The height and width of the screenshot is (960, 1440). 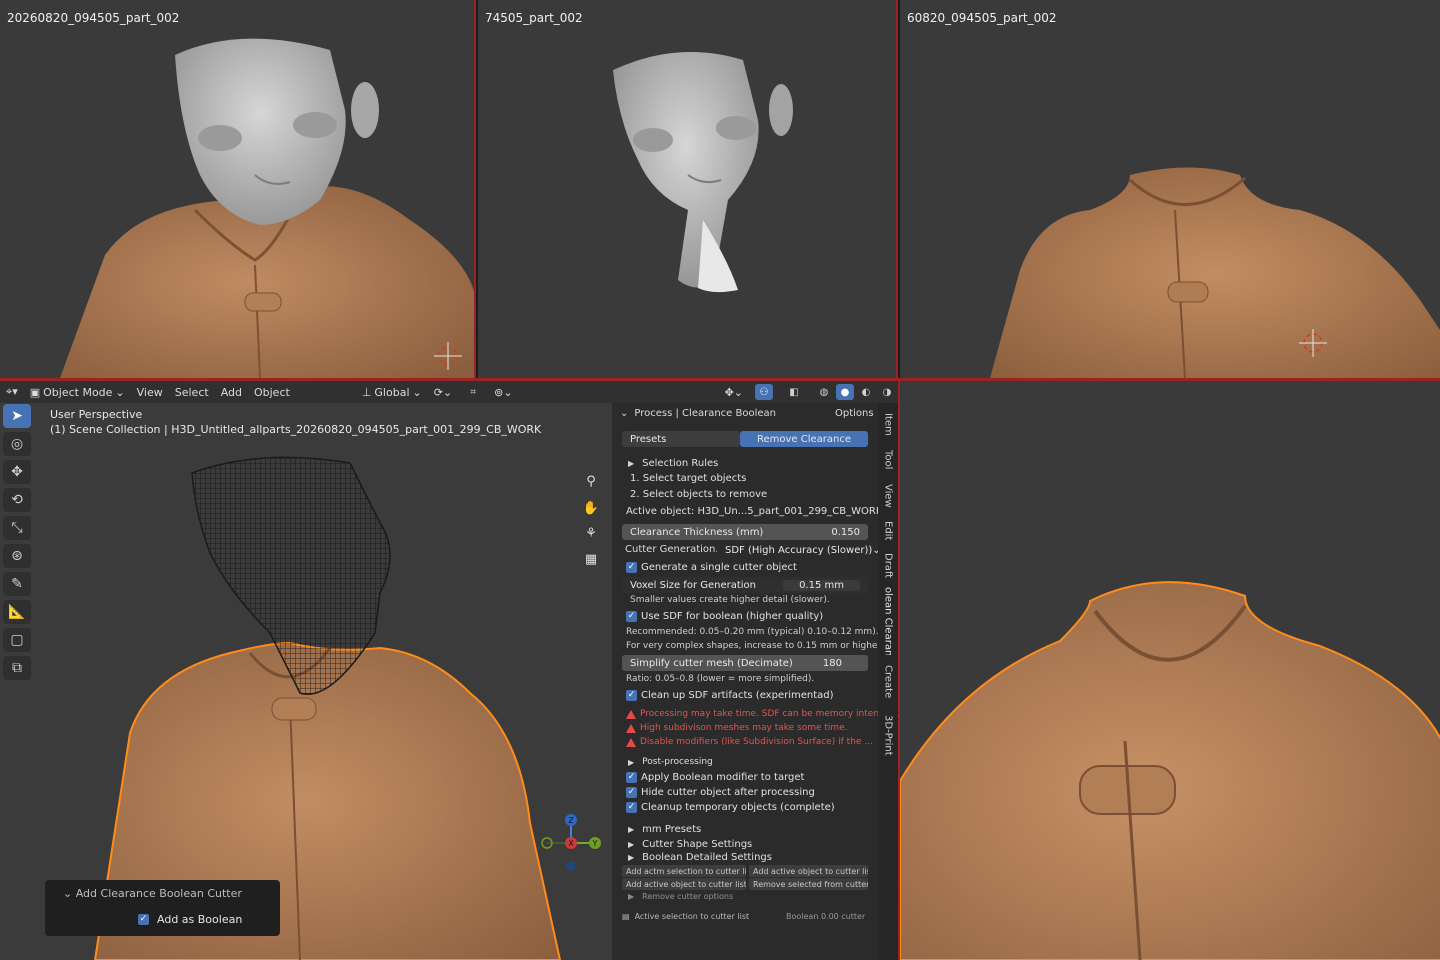 What do you see at coordinates (699, 494) in the screenshot?
I see `rule-2: 2. Select objects to remove` at bounding box center [699, 494].